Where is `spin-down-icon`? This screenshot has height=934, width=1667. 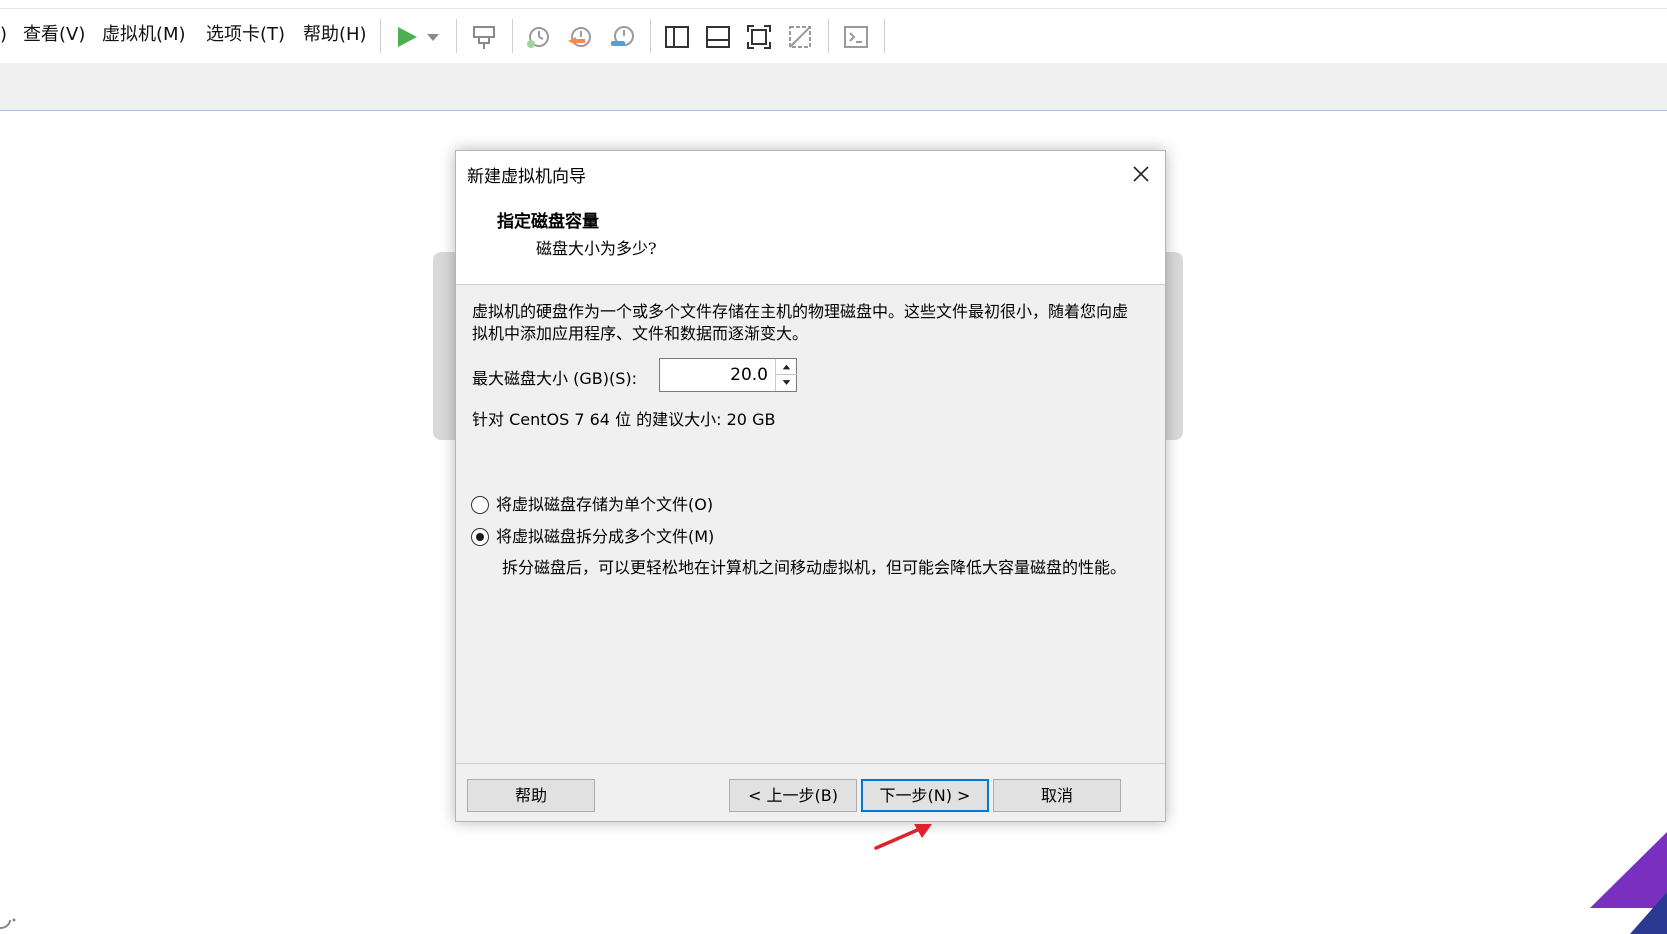
spin-down-icon is located at coordinates (786, 383).